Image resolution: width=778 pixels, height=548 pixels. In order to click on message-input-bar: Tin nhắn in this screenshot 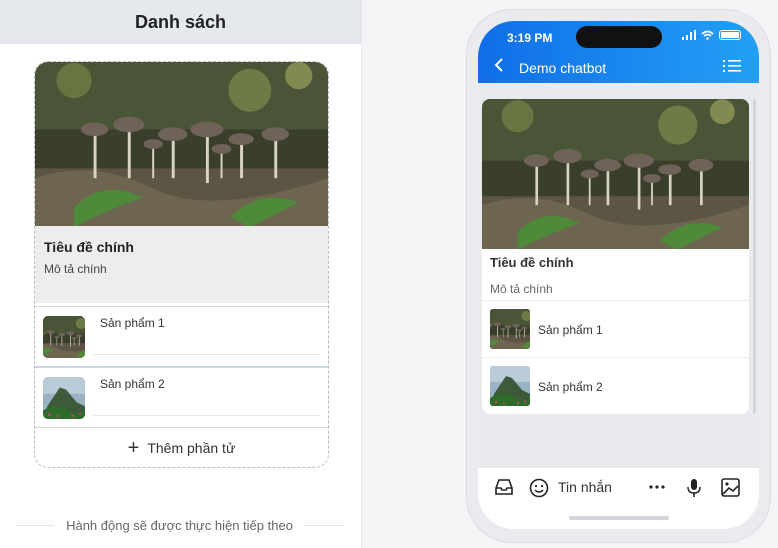, I will do `click(618, 498)`.